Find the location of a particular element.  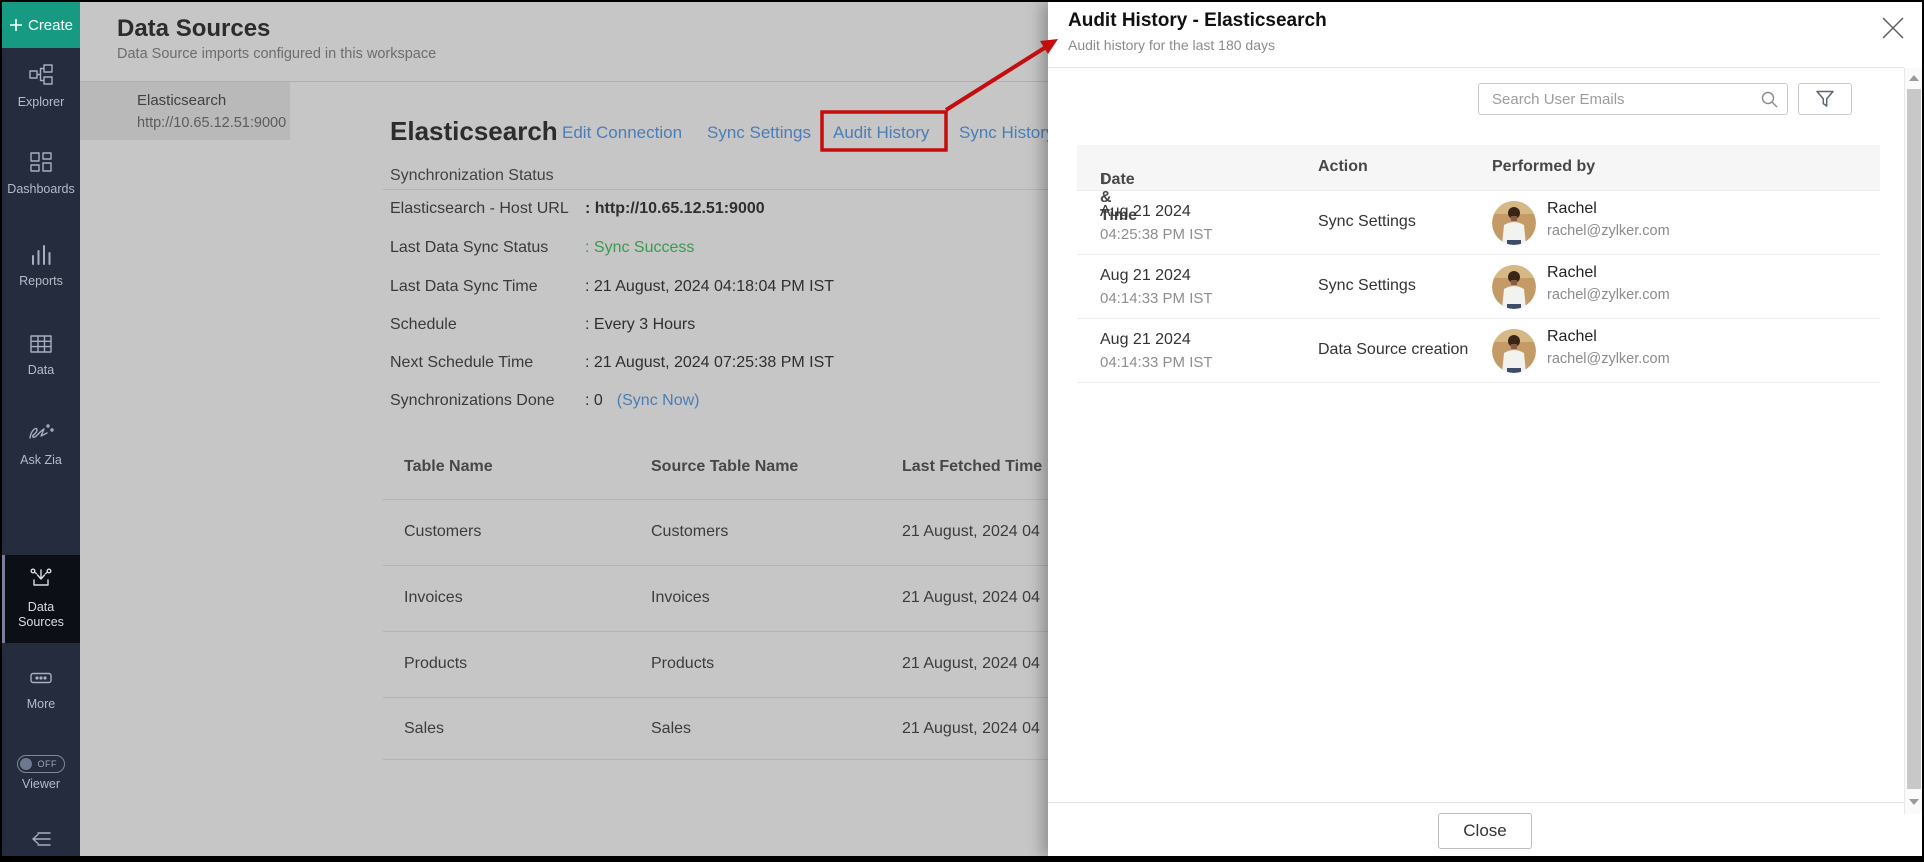

data-icon is located at coordinates (41, 344).